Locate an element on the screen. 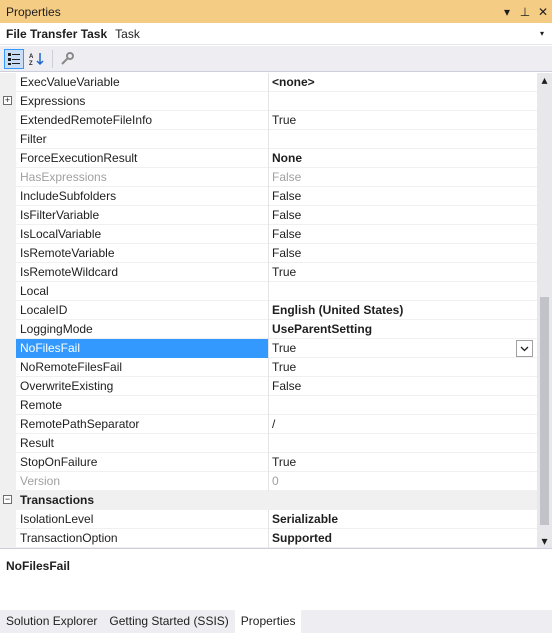 The image size is (552, 633). window-dropdown-icon: ▾ is located at coordinates (507, 12).